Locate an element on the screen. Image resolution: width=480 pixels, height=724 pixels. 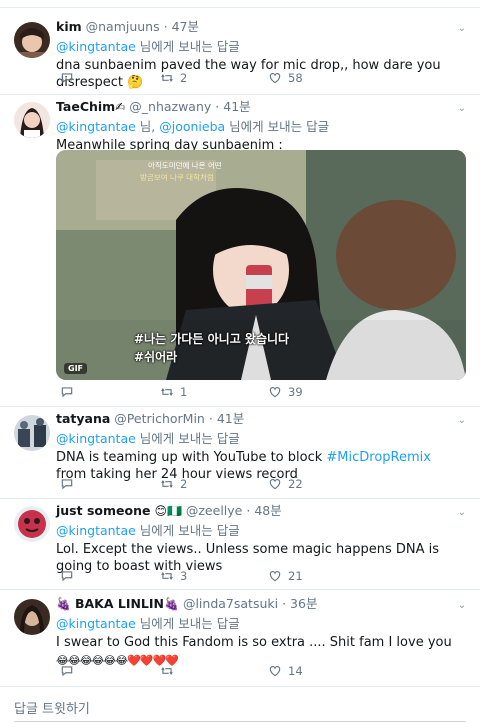
hashtag-link: #MicDropRemix is located at coordinates (378, 457).